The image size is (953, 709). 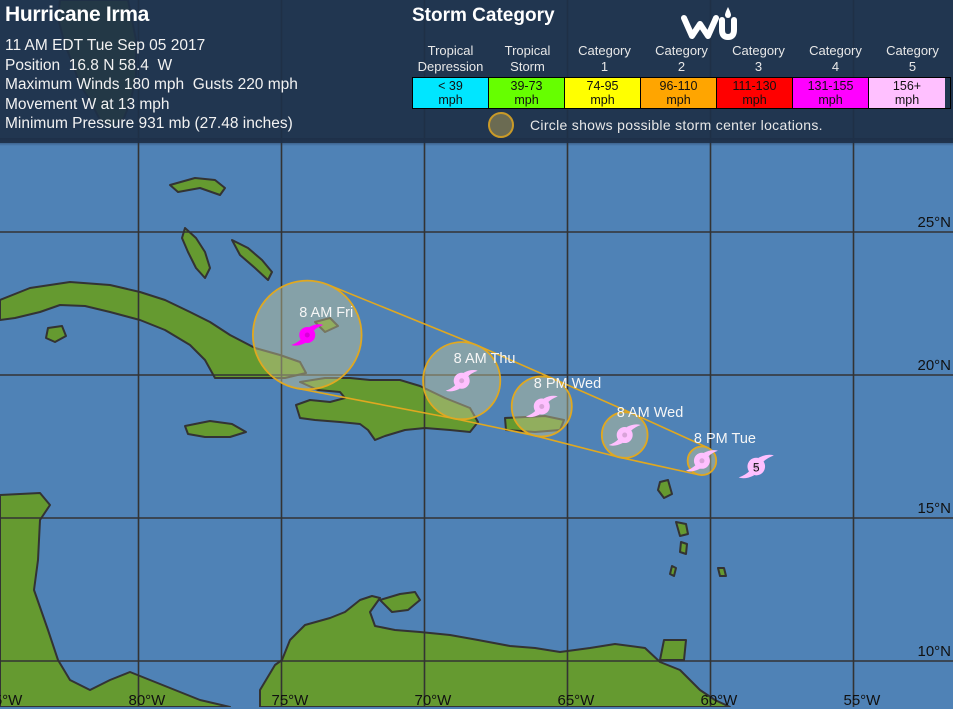 I want to click on legend-swatch: < 39 mph, so click(x=451, y=93).